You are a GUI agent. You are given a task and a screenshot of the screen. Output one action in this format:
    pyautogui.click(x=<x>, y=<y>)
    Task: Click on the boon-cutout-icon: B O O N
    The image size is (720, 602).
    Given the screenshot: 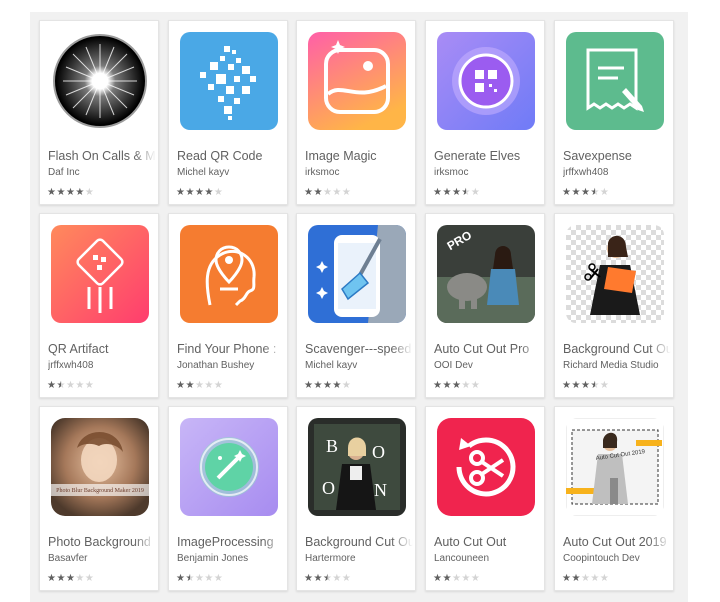 What is the action you would take?
    pyautogui.click(x=357, y=467)
    